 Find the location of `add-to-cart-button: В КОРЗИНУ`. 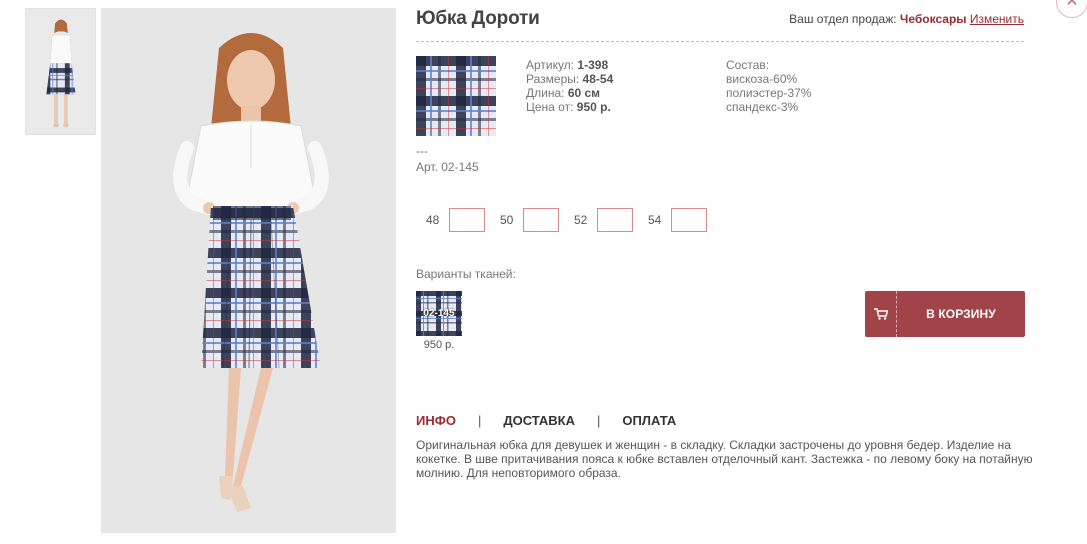

add-to-cart-button: В КОРЗИНУ is located at coordinates (945, 314).